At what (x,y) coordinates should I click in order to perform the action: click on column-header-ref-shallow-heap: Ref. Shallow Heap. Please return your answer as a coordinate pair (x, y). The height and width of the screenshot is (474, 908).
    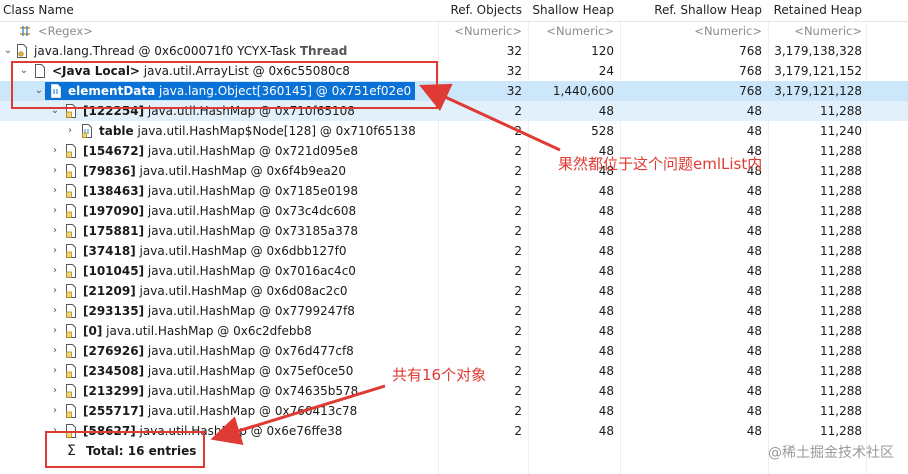
    Looking at the image, I should click on (694, 10).